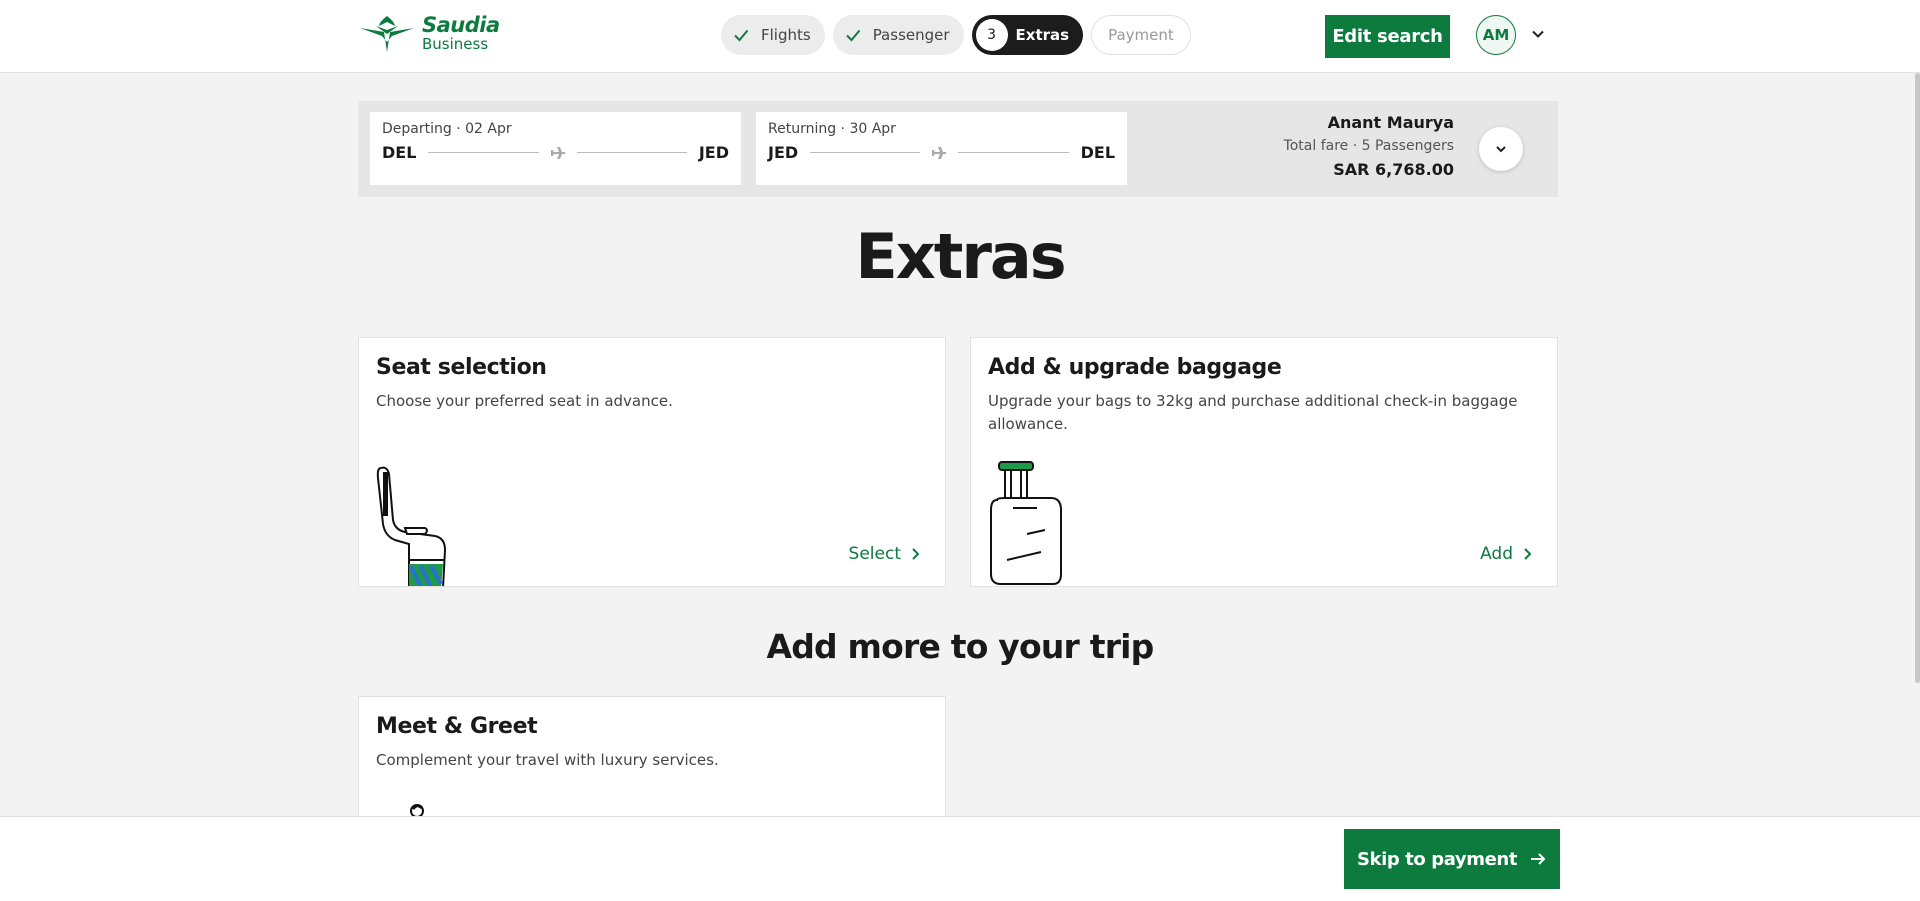  What do you see at coordinates (874, 554) in the screenshot?
I see `action-label: Select` at bounding box center [874, 554].